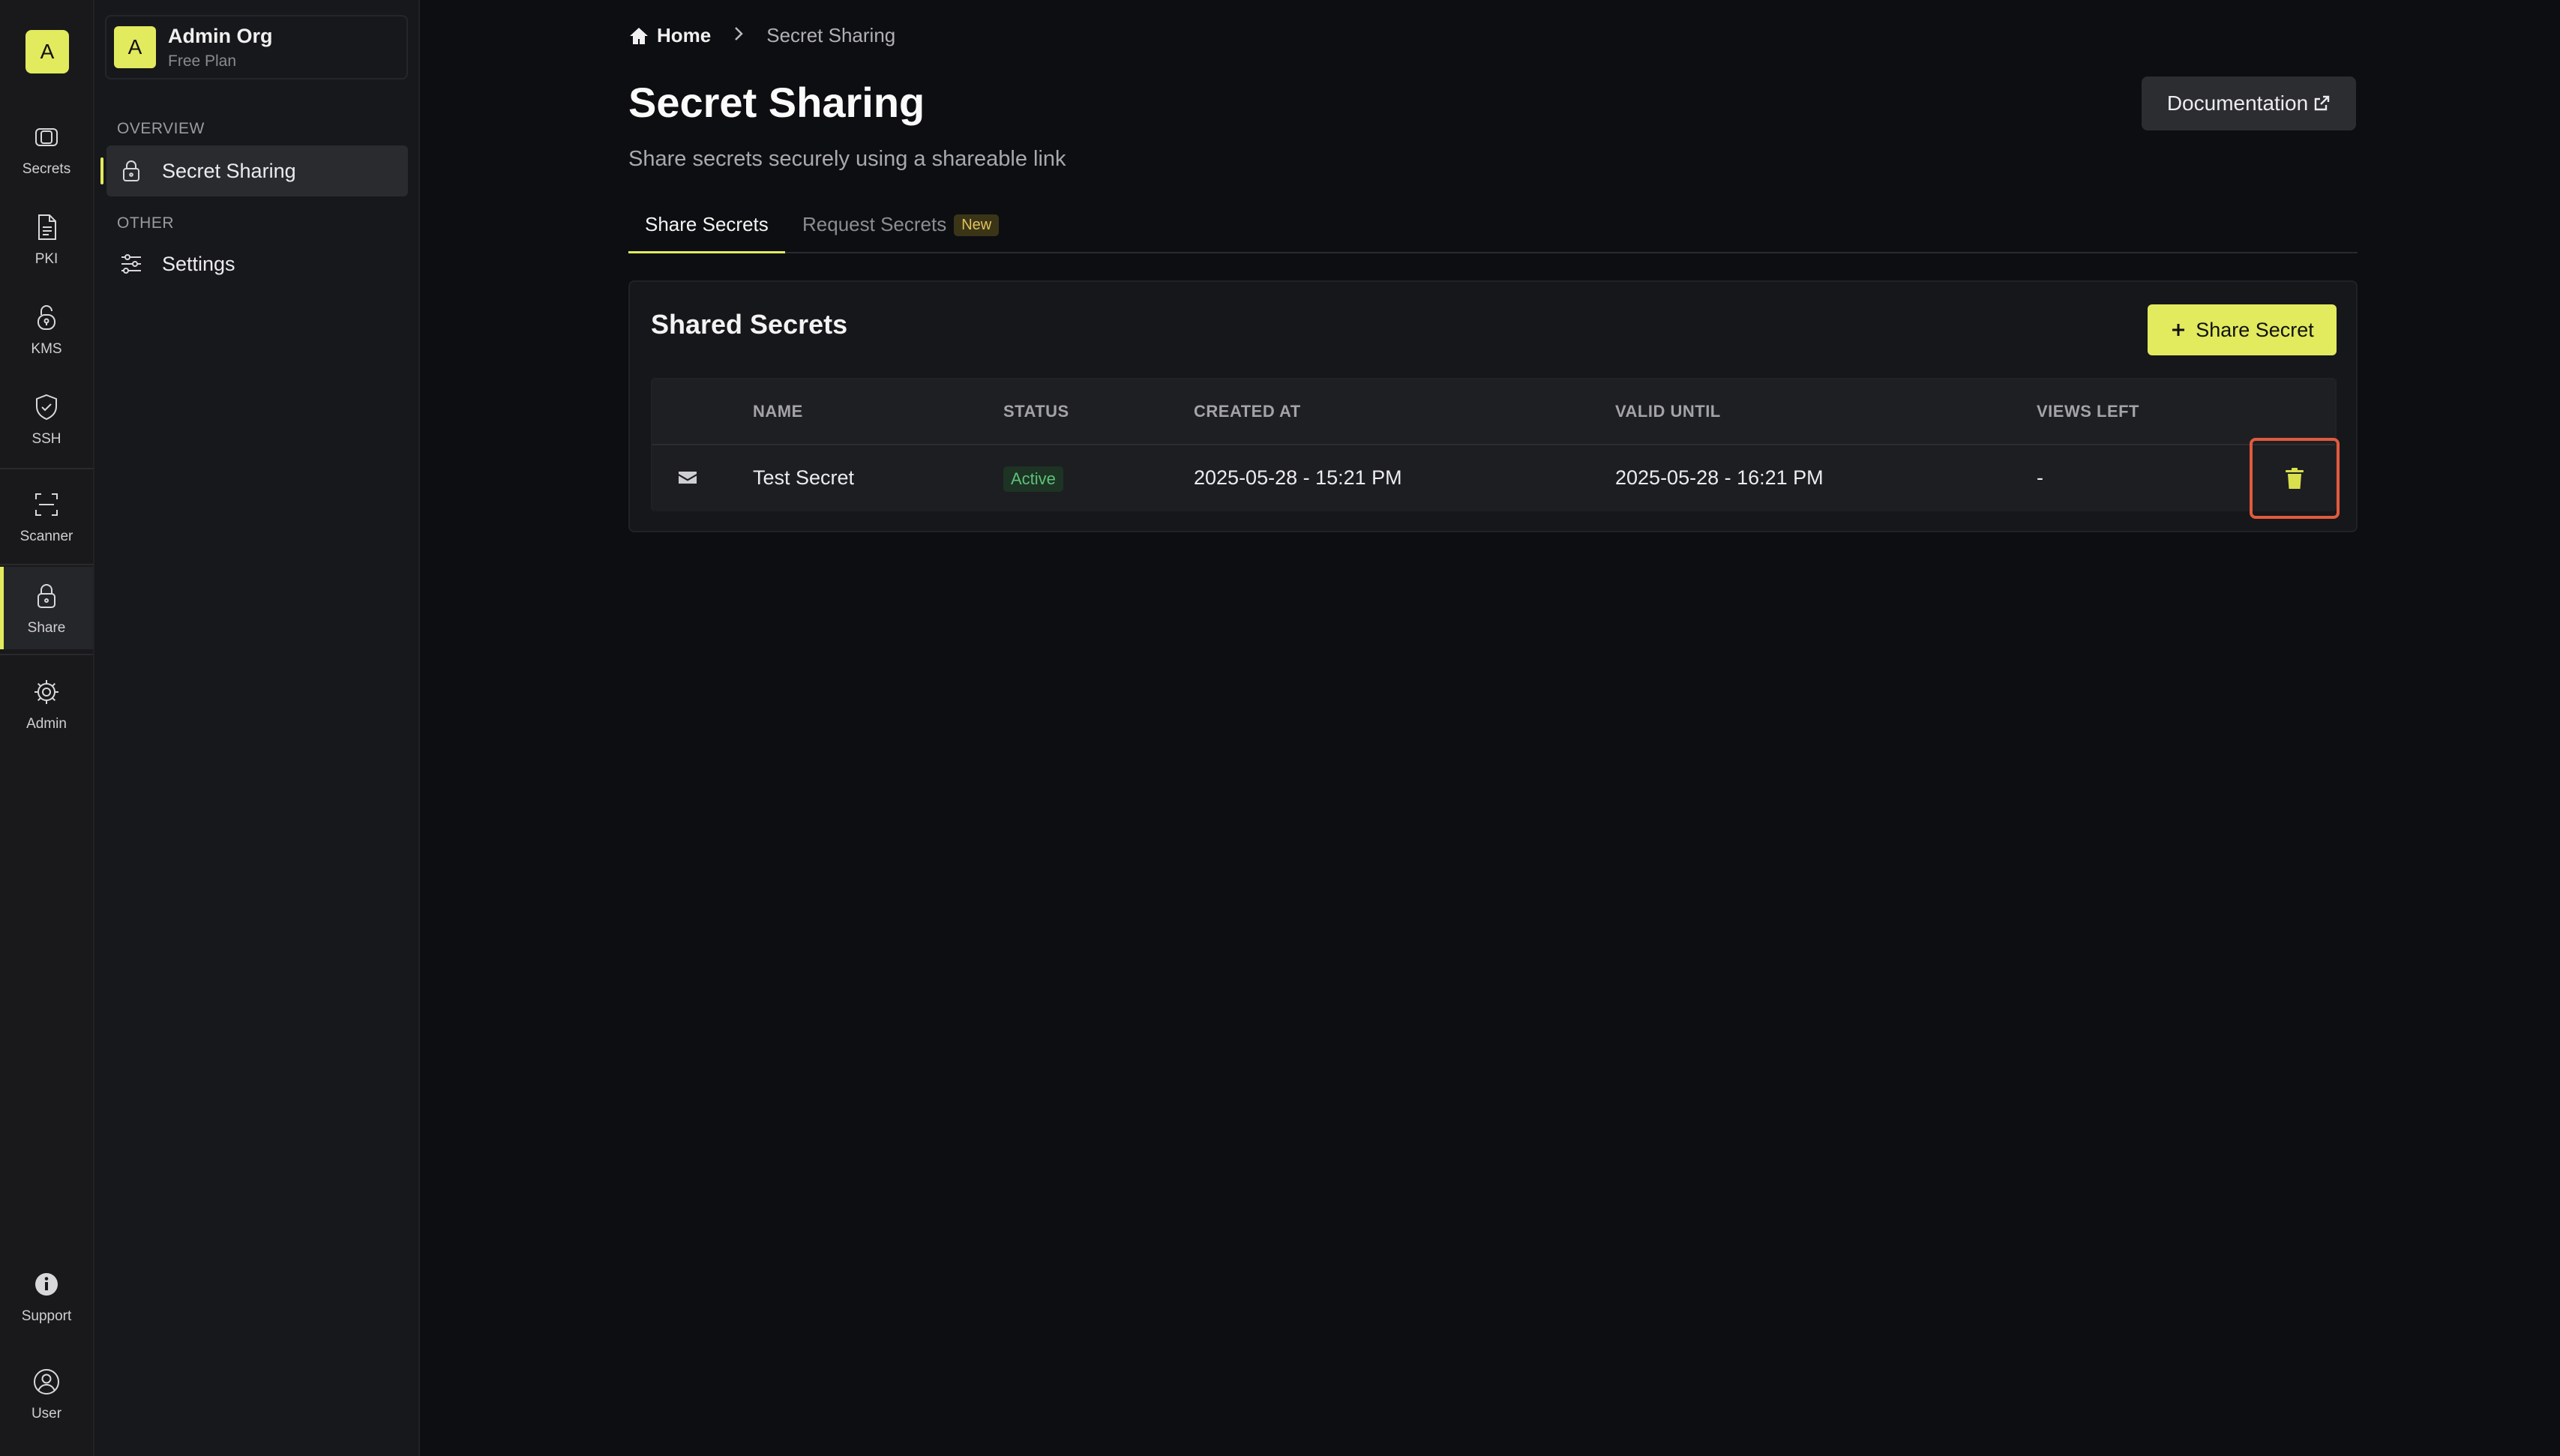 This screenshot has width=2560, height=1456. I want to click on delete-button, so click(2295, 478).